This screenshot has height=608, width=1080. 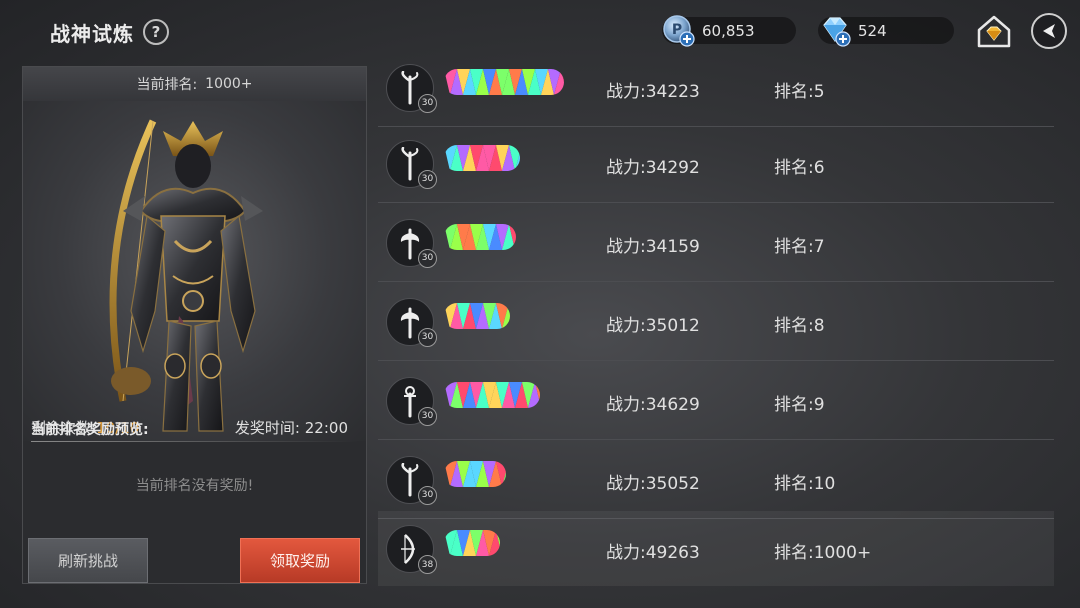 What do you see at coordinates (653, 325) in the screenshot?
I see `combat-power: 战力:35012` at bounding box center [653, 325].